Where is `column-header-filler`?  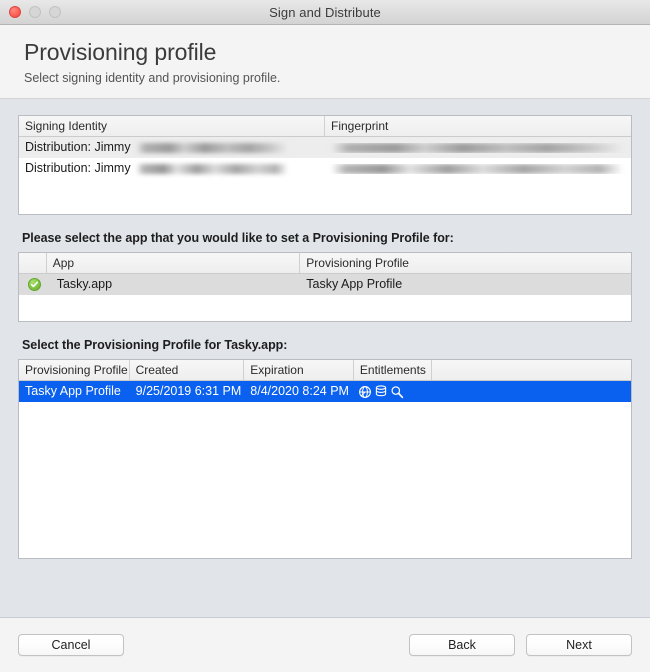
column-header-filler is located at coordinates (531, 370).